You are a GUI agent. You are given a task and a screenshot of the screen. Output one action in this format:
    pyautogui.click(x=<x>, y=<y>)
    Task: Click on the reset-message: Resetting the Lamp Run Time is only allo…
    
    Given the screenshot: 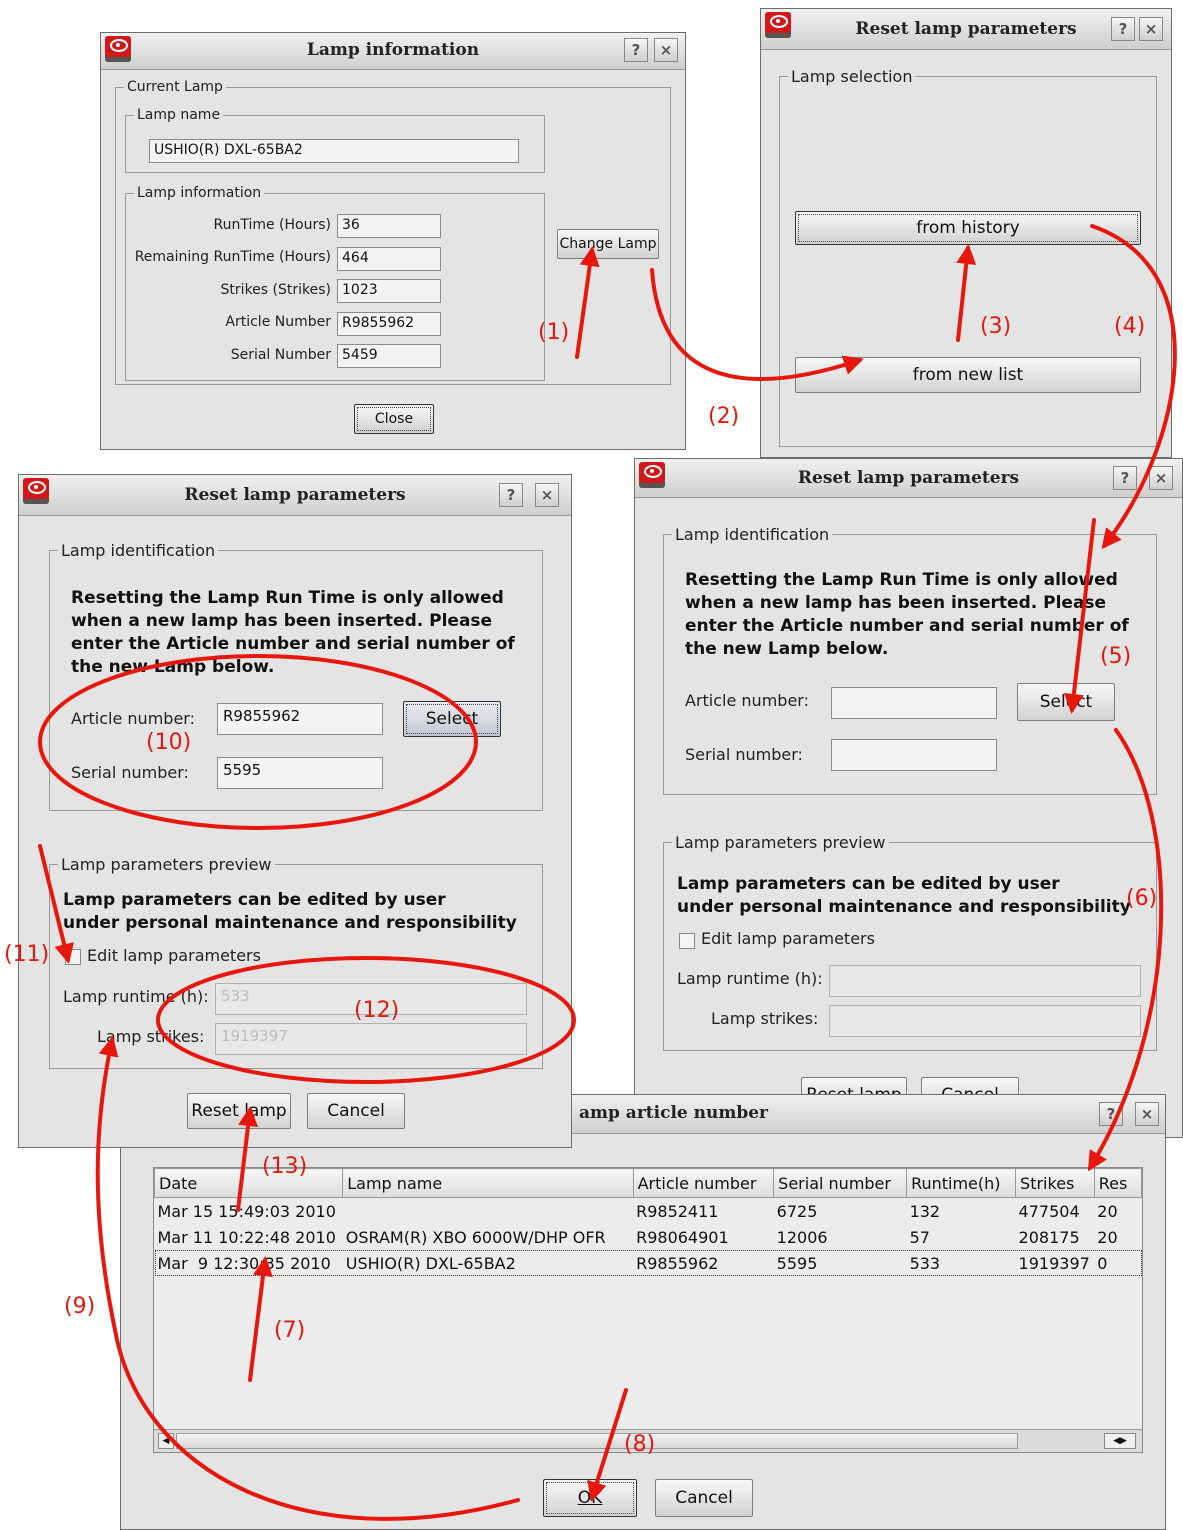 What is the action you would take?
    pyautogui.click(x=293, y=632)
    